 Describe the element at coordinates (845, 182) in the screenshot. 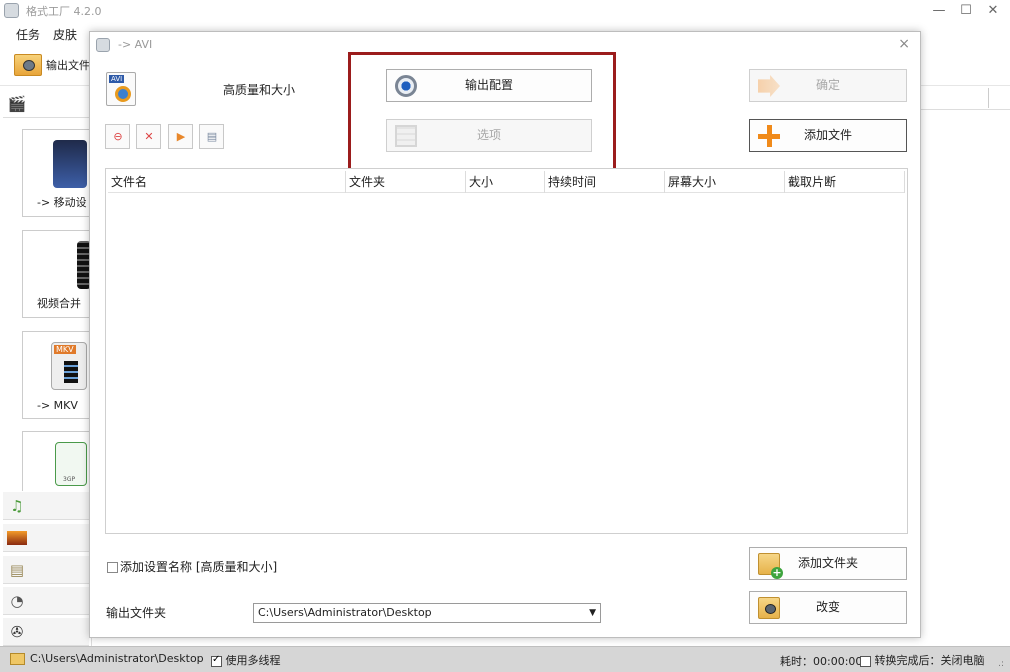

I see `column-clip: 截取片断` at that location.